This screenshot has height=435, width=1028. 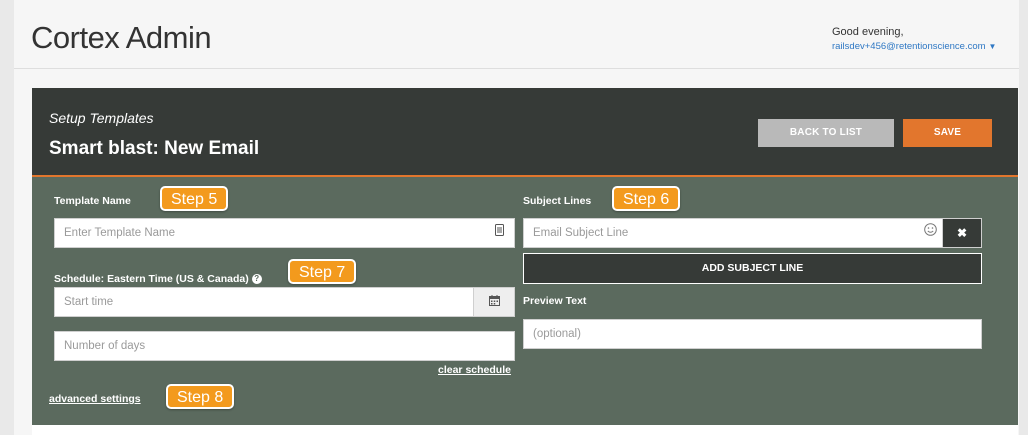 What do you see at coordinates (284, 233) in the screenshot?
I see `template-name-input: Enter Template Name` at bounding box center [284, 233].